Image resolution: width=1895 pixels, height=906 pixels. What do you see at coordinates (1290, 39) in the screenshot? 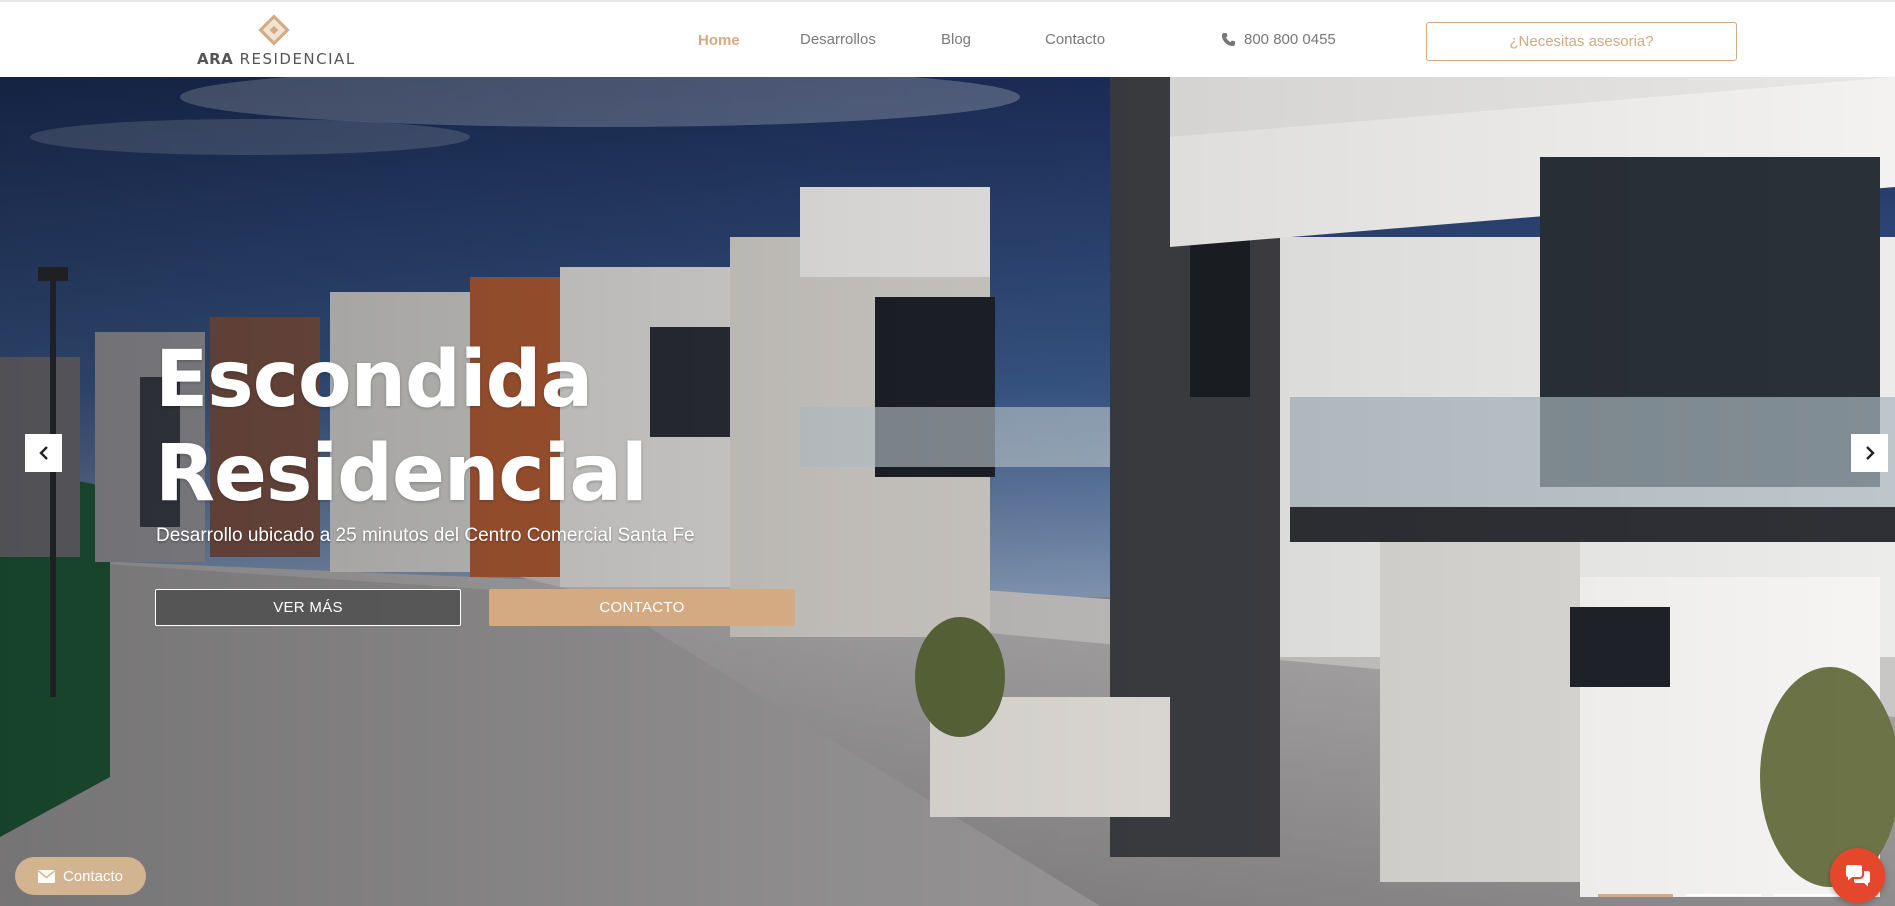
I see `phone-number: 800 800 0455` at bounding box center [1290, 39].